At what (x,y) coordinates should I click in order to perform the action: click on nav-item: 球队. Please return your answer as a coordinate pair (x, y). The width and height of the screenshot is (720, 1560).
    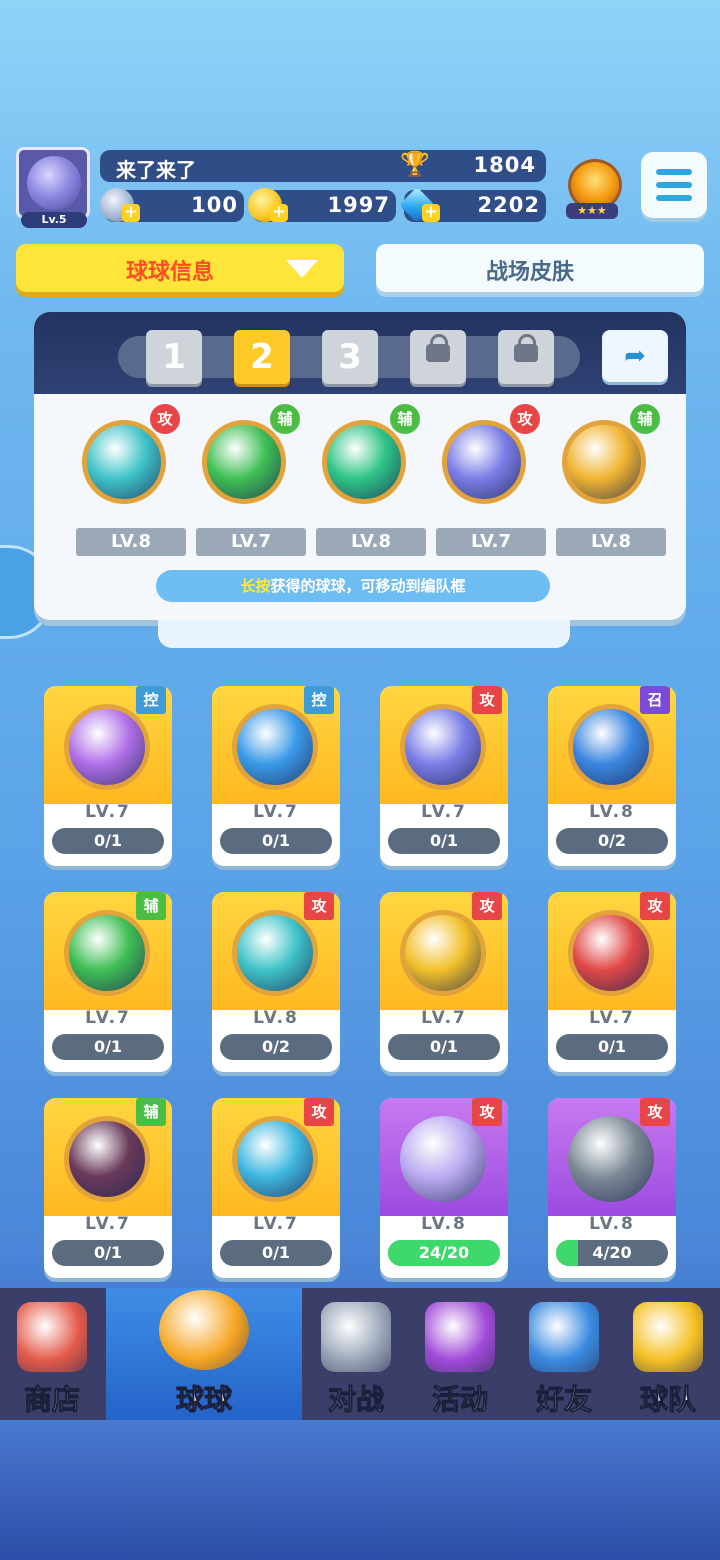
    Looking at the image, I should click on (668, 1354).